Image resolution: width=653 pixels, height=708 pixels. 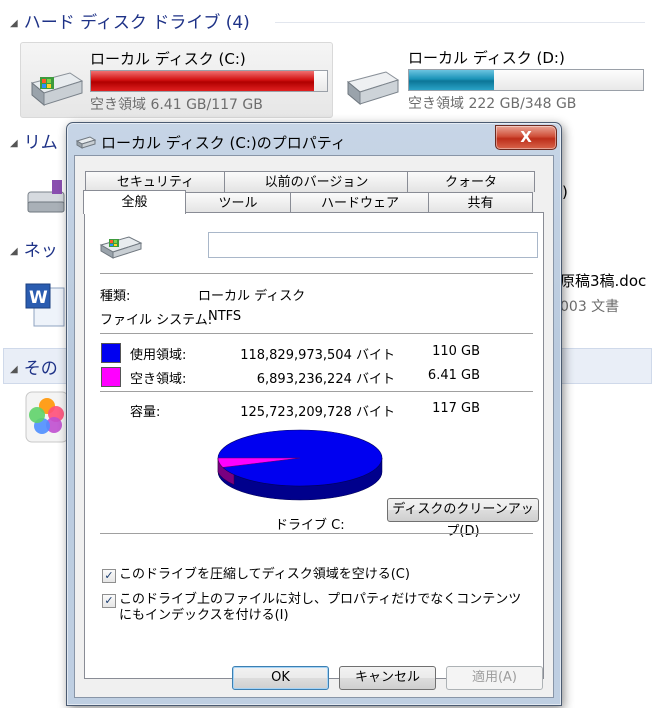 I want to click on used-space-label: 使用領域:, so click(x=158, y=355).